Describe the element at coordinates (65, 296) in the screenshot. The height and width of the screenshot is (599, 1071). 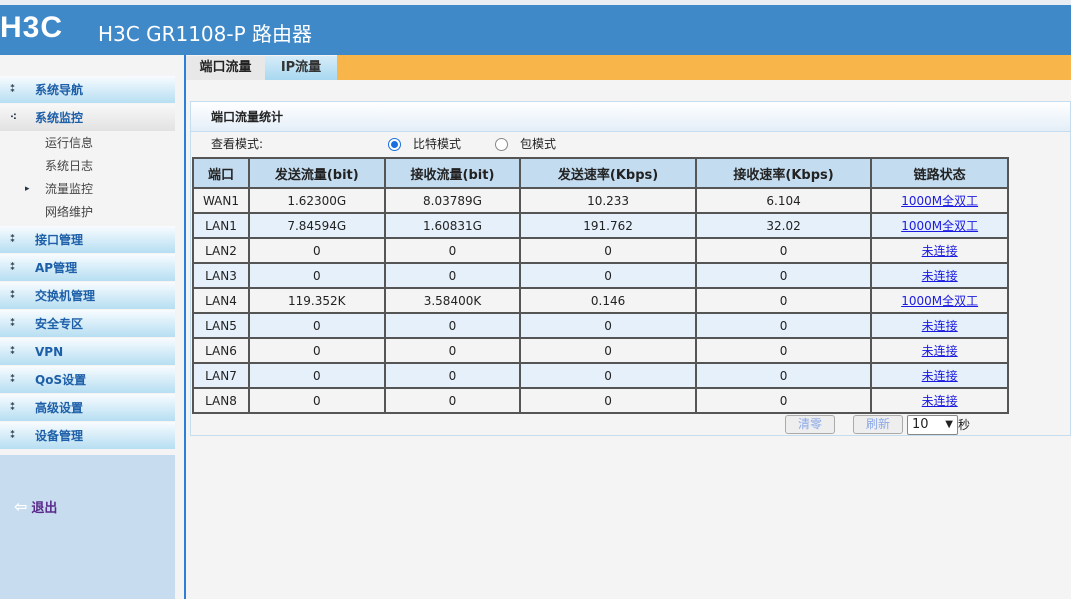
I see `sidebar-item-label: 交换机管理` at that location.